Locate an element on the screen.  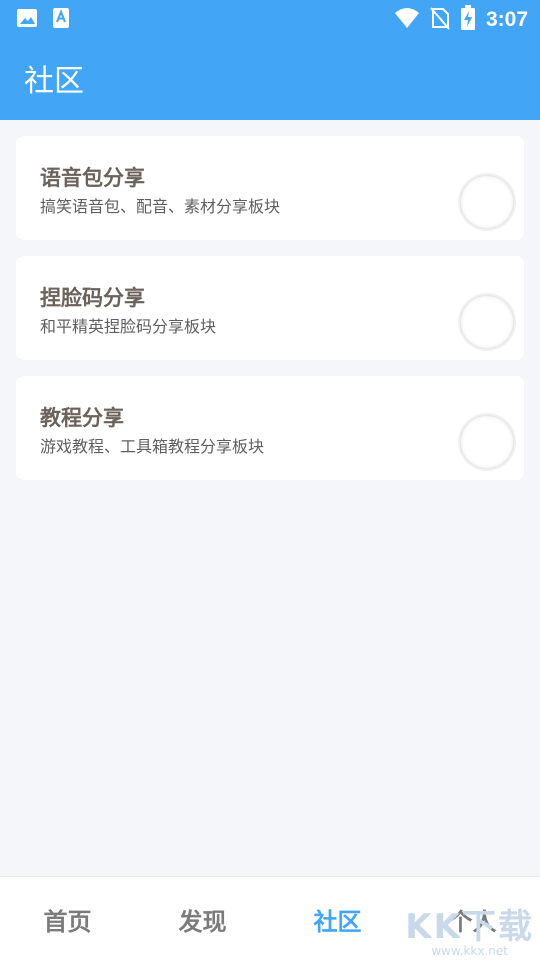
text-a-icon is located at coordinates (61, 20).